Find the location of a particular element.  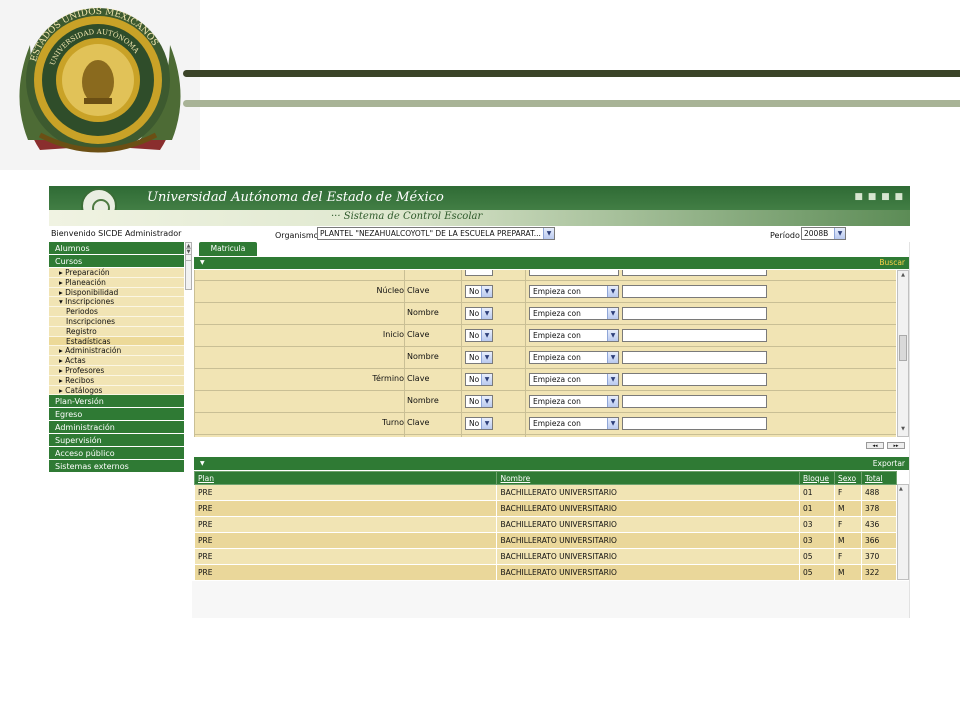

sidebar-section-acceso-publico: Acceso público is located at coordinates (116, 454).